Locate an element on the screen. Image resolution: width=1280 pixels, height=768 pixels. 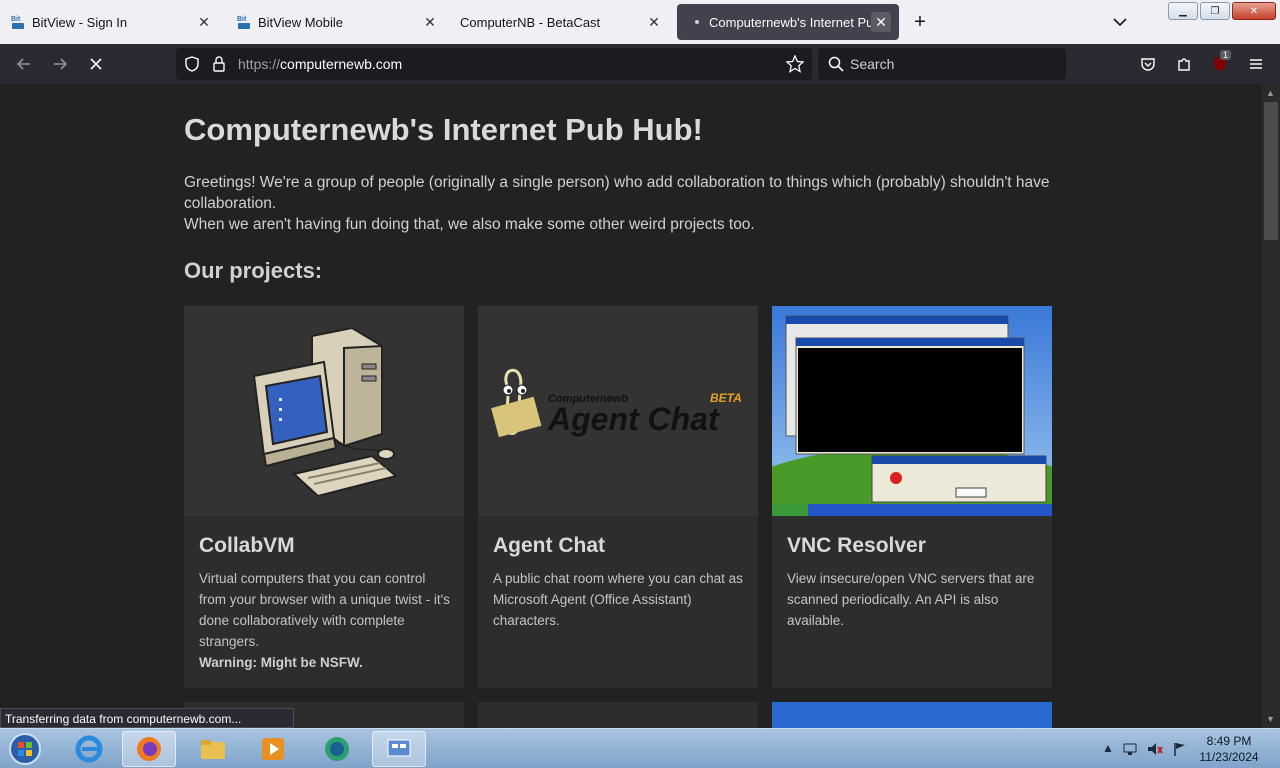
network-icon is located at coordinates (1130, 750).